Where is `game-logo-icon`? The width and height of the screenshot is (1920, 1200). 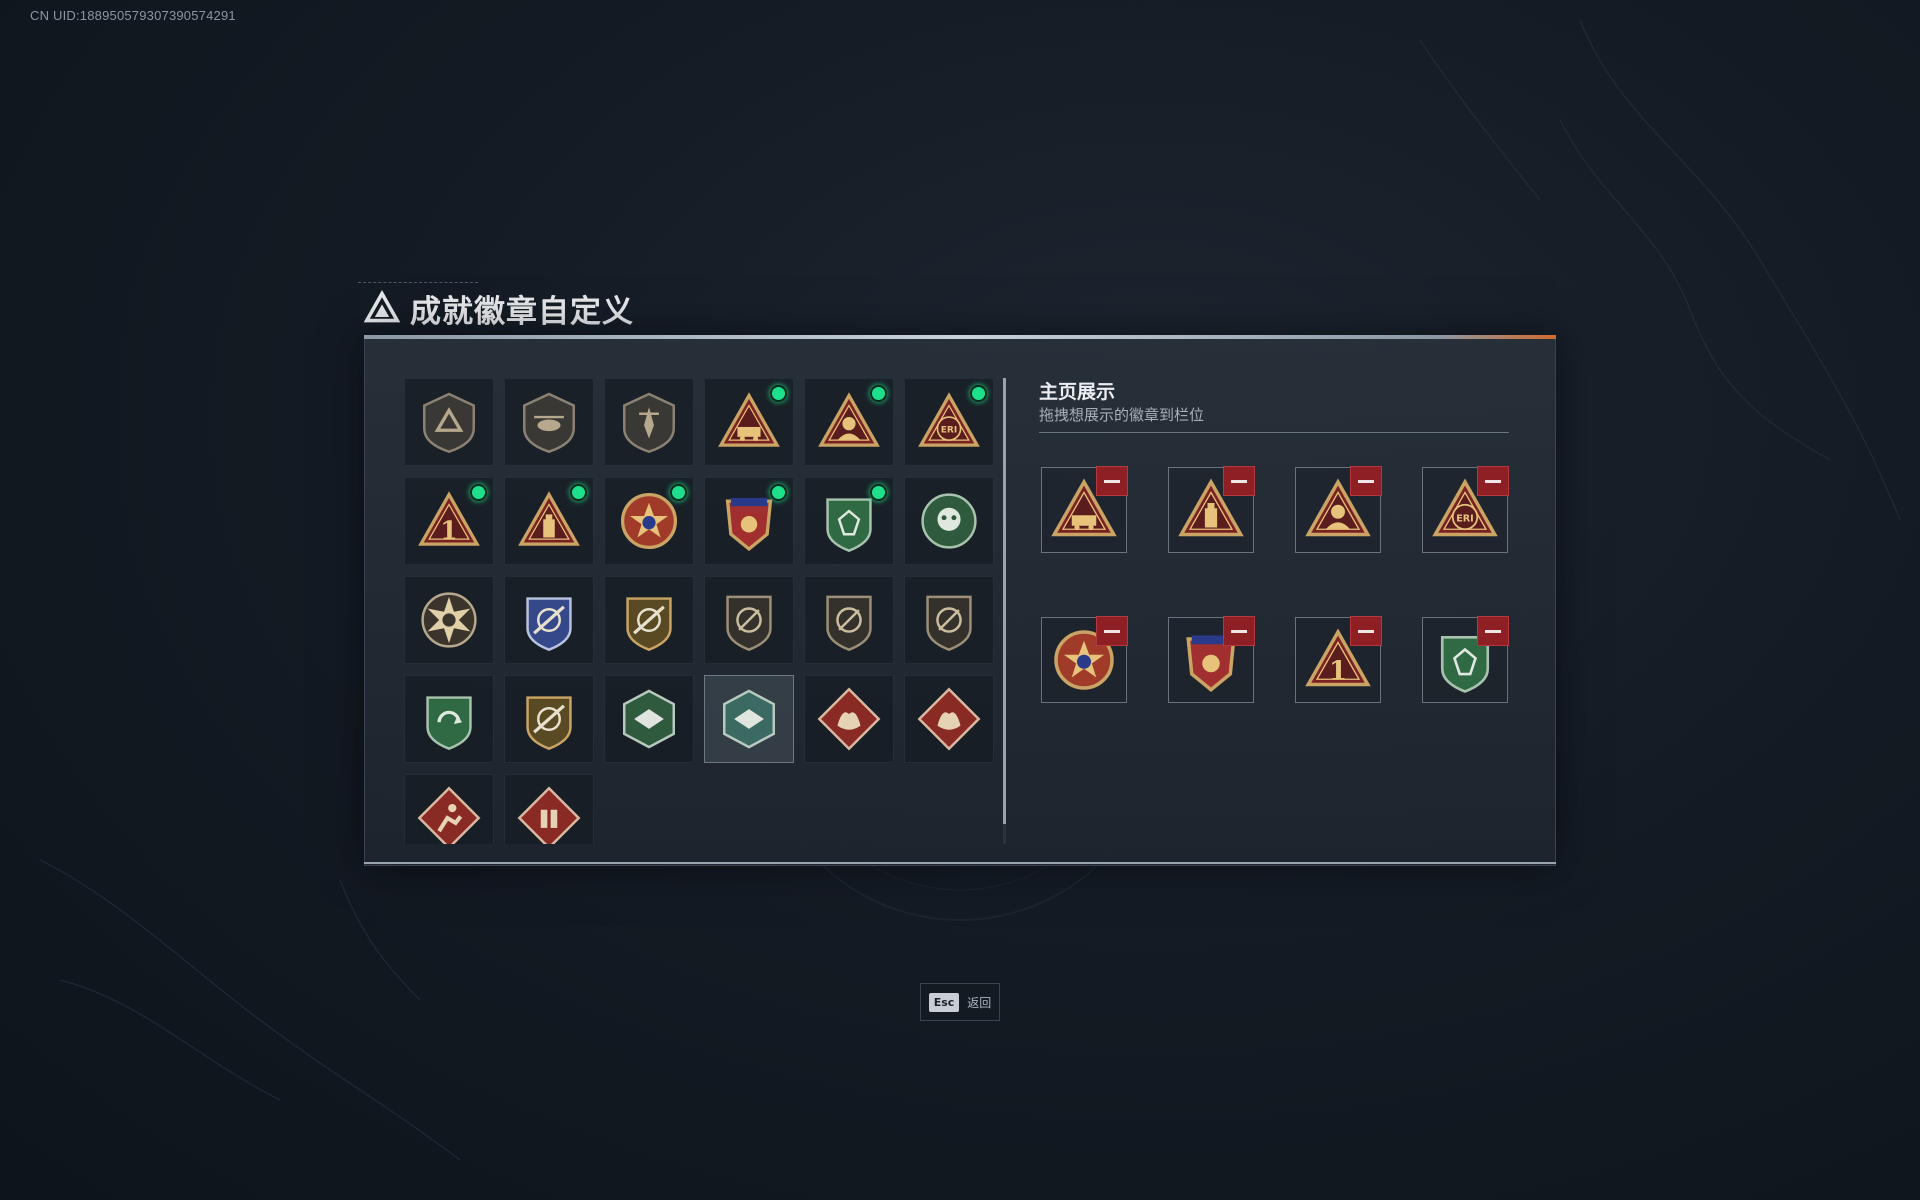
game-logo-icon is located at coordinates (382, 306).